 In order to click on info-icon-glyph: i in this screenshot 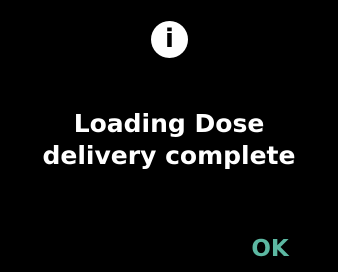, I will do `click(169, 39)`.